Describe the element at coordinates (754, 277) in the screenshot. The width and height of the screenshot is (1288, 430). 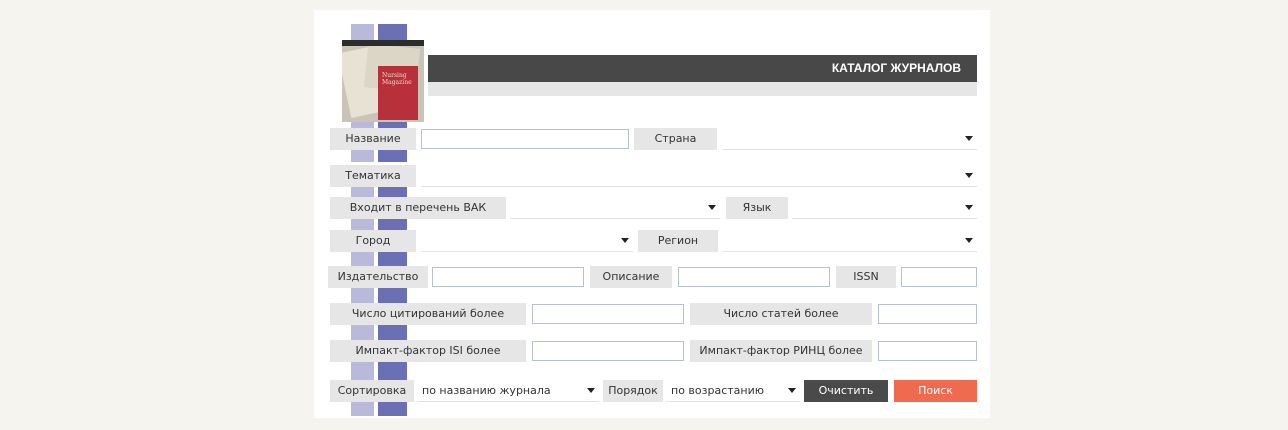
I see `description-input` at that location.